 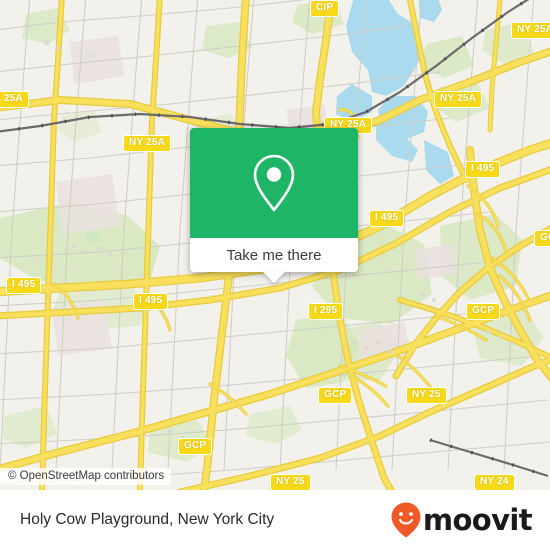 I want to click on moovit-pin-smiley-icon, so click(x=406, y=520).